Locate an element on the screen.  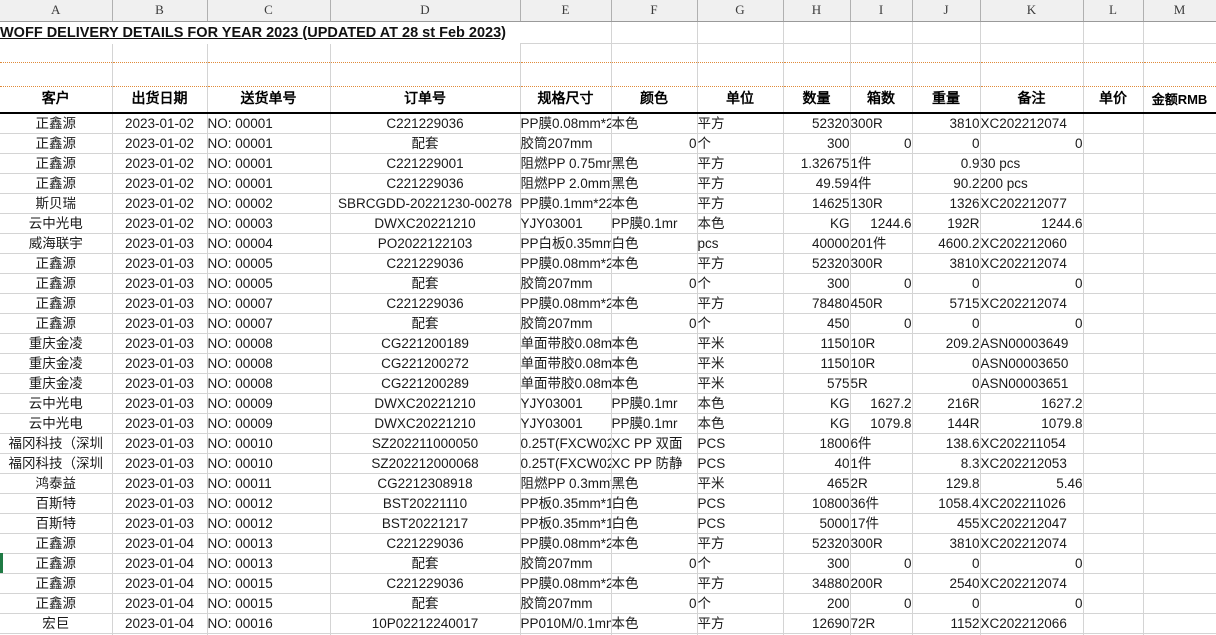
column-header-c: C is located at coordinates (269, 11).